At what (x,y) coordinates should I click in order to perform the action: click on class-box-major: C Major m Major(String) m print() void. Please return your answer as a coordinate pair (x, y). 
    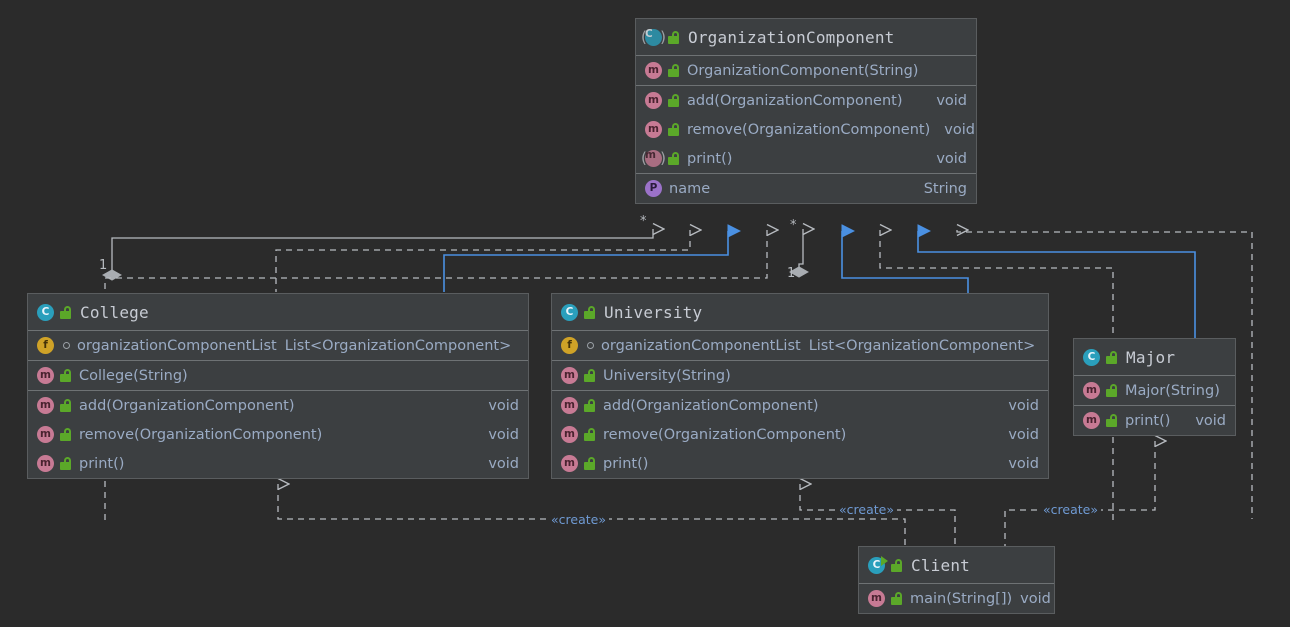
    Looking at the image, I should click on (1154, 387).